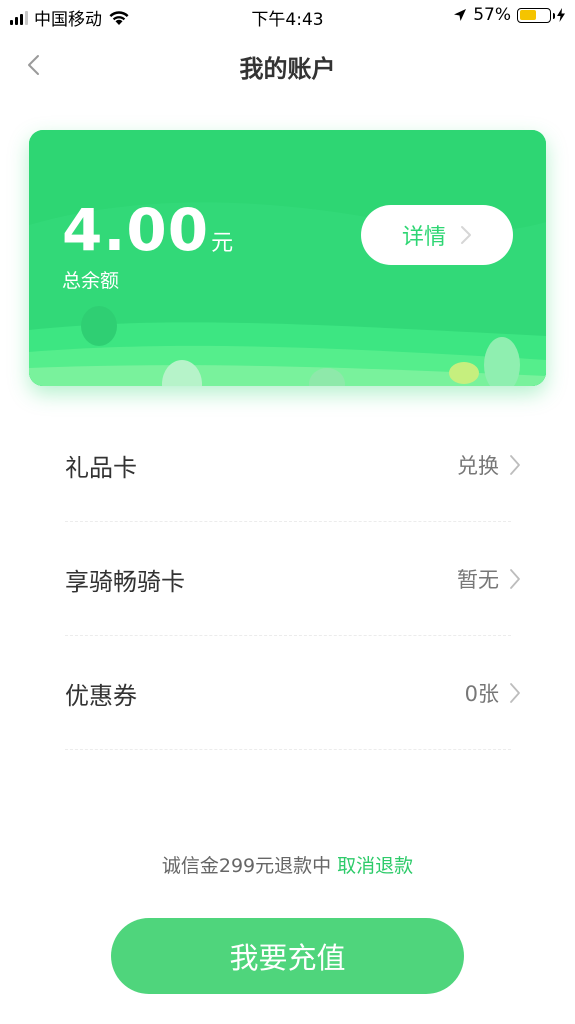  Describe the element at coordinates (478, 580) in the screenshot. I see `list-item-value: 暂无` at that location.